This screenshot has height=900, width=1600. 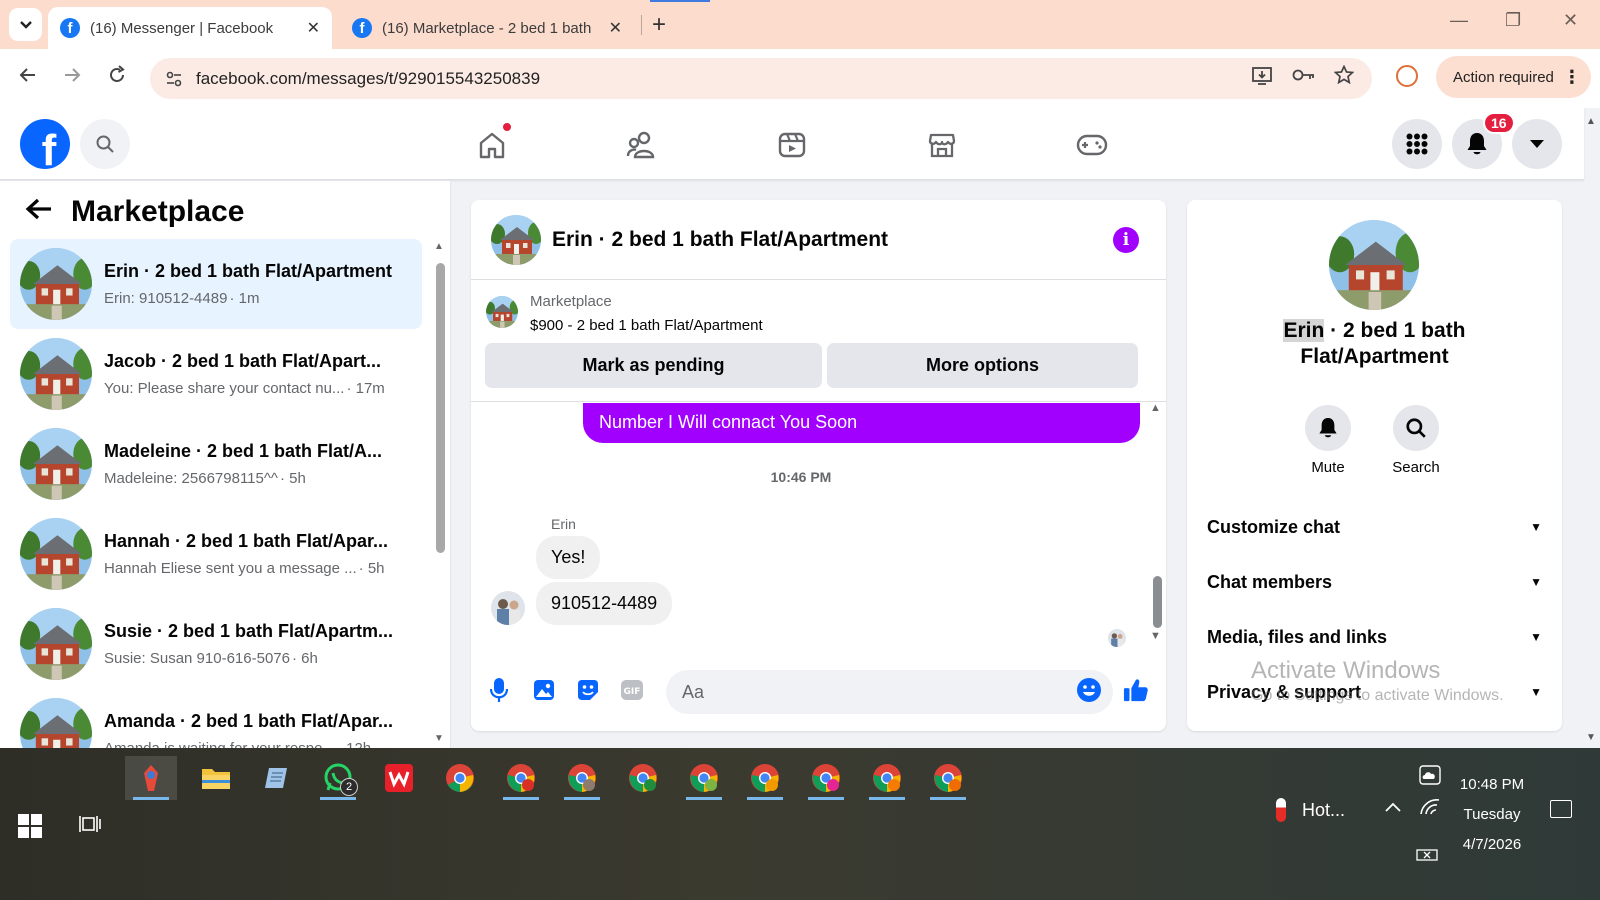 I want to click on taskbar-whatsapp: 2, so click(x=338, y=778).